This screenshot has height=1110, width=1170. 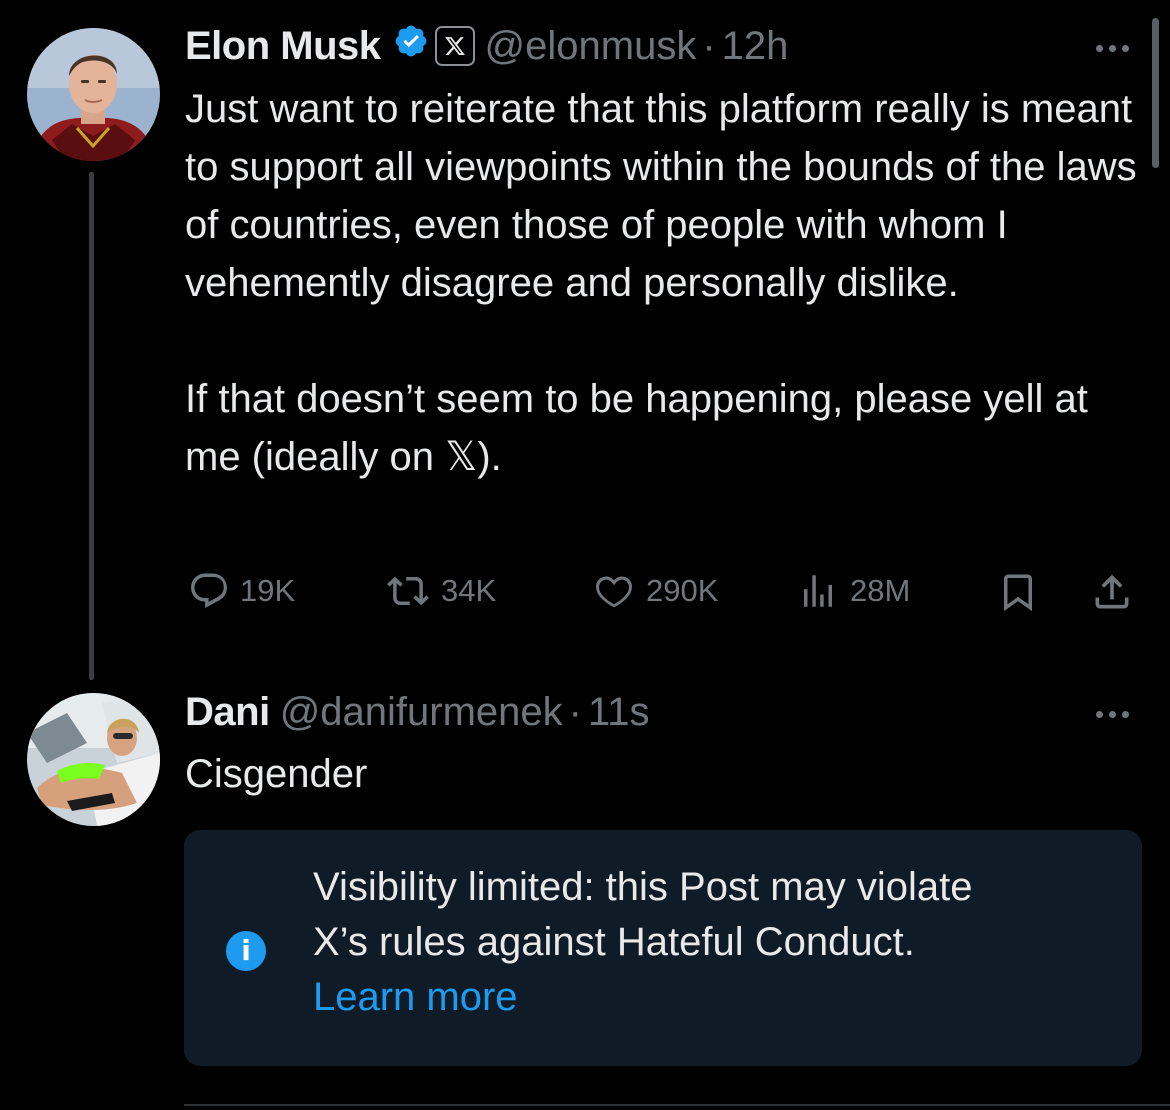 What do you see at coordinates (677, 1105) in the screenshot?
I see `divider` at bounding box center [677, 1105].